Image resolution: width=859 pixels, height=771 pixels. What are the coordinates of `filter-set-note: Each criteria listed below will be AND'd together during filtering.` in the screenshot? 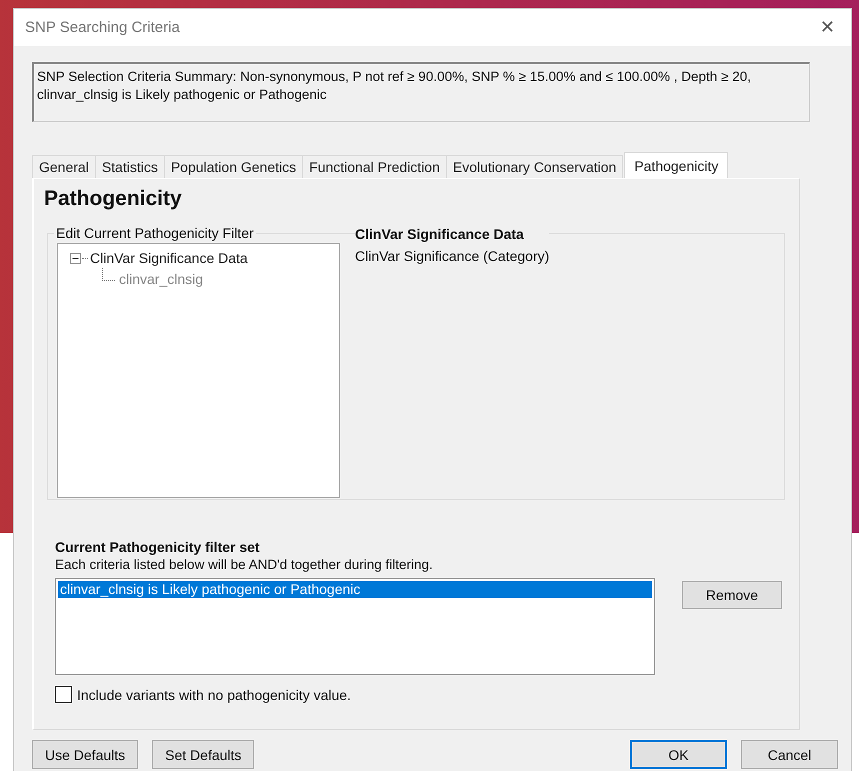 It's located at (244, 565).